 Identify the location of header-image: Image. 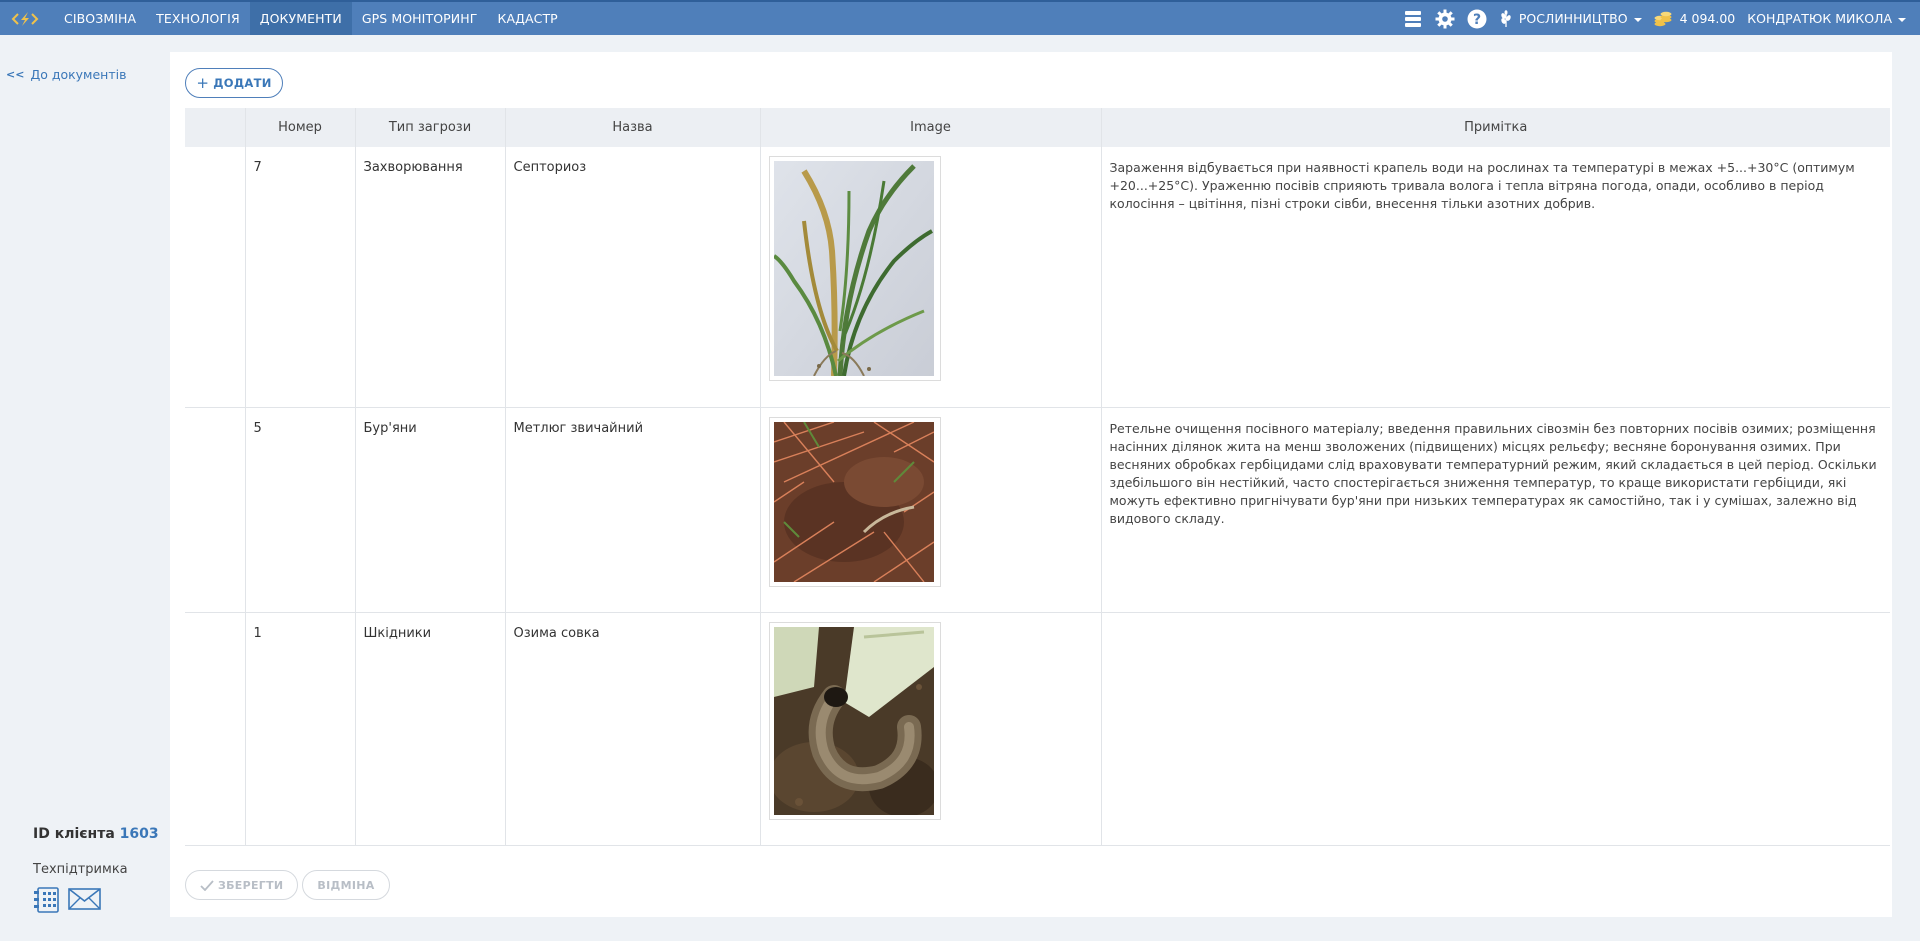
(930, 127).